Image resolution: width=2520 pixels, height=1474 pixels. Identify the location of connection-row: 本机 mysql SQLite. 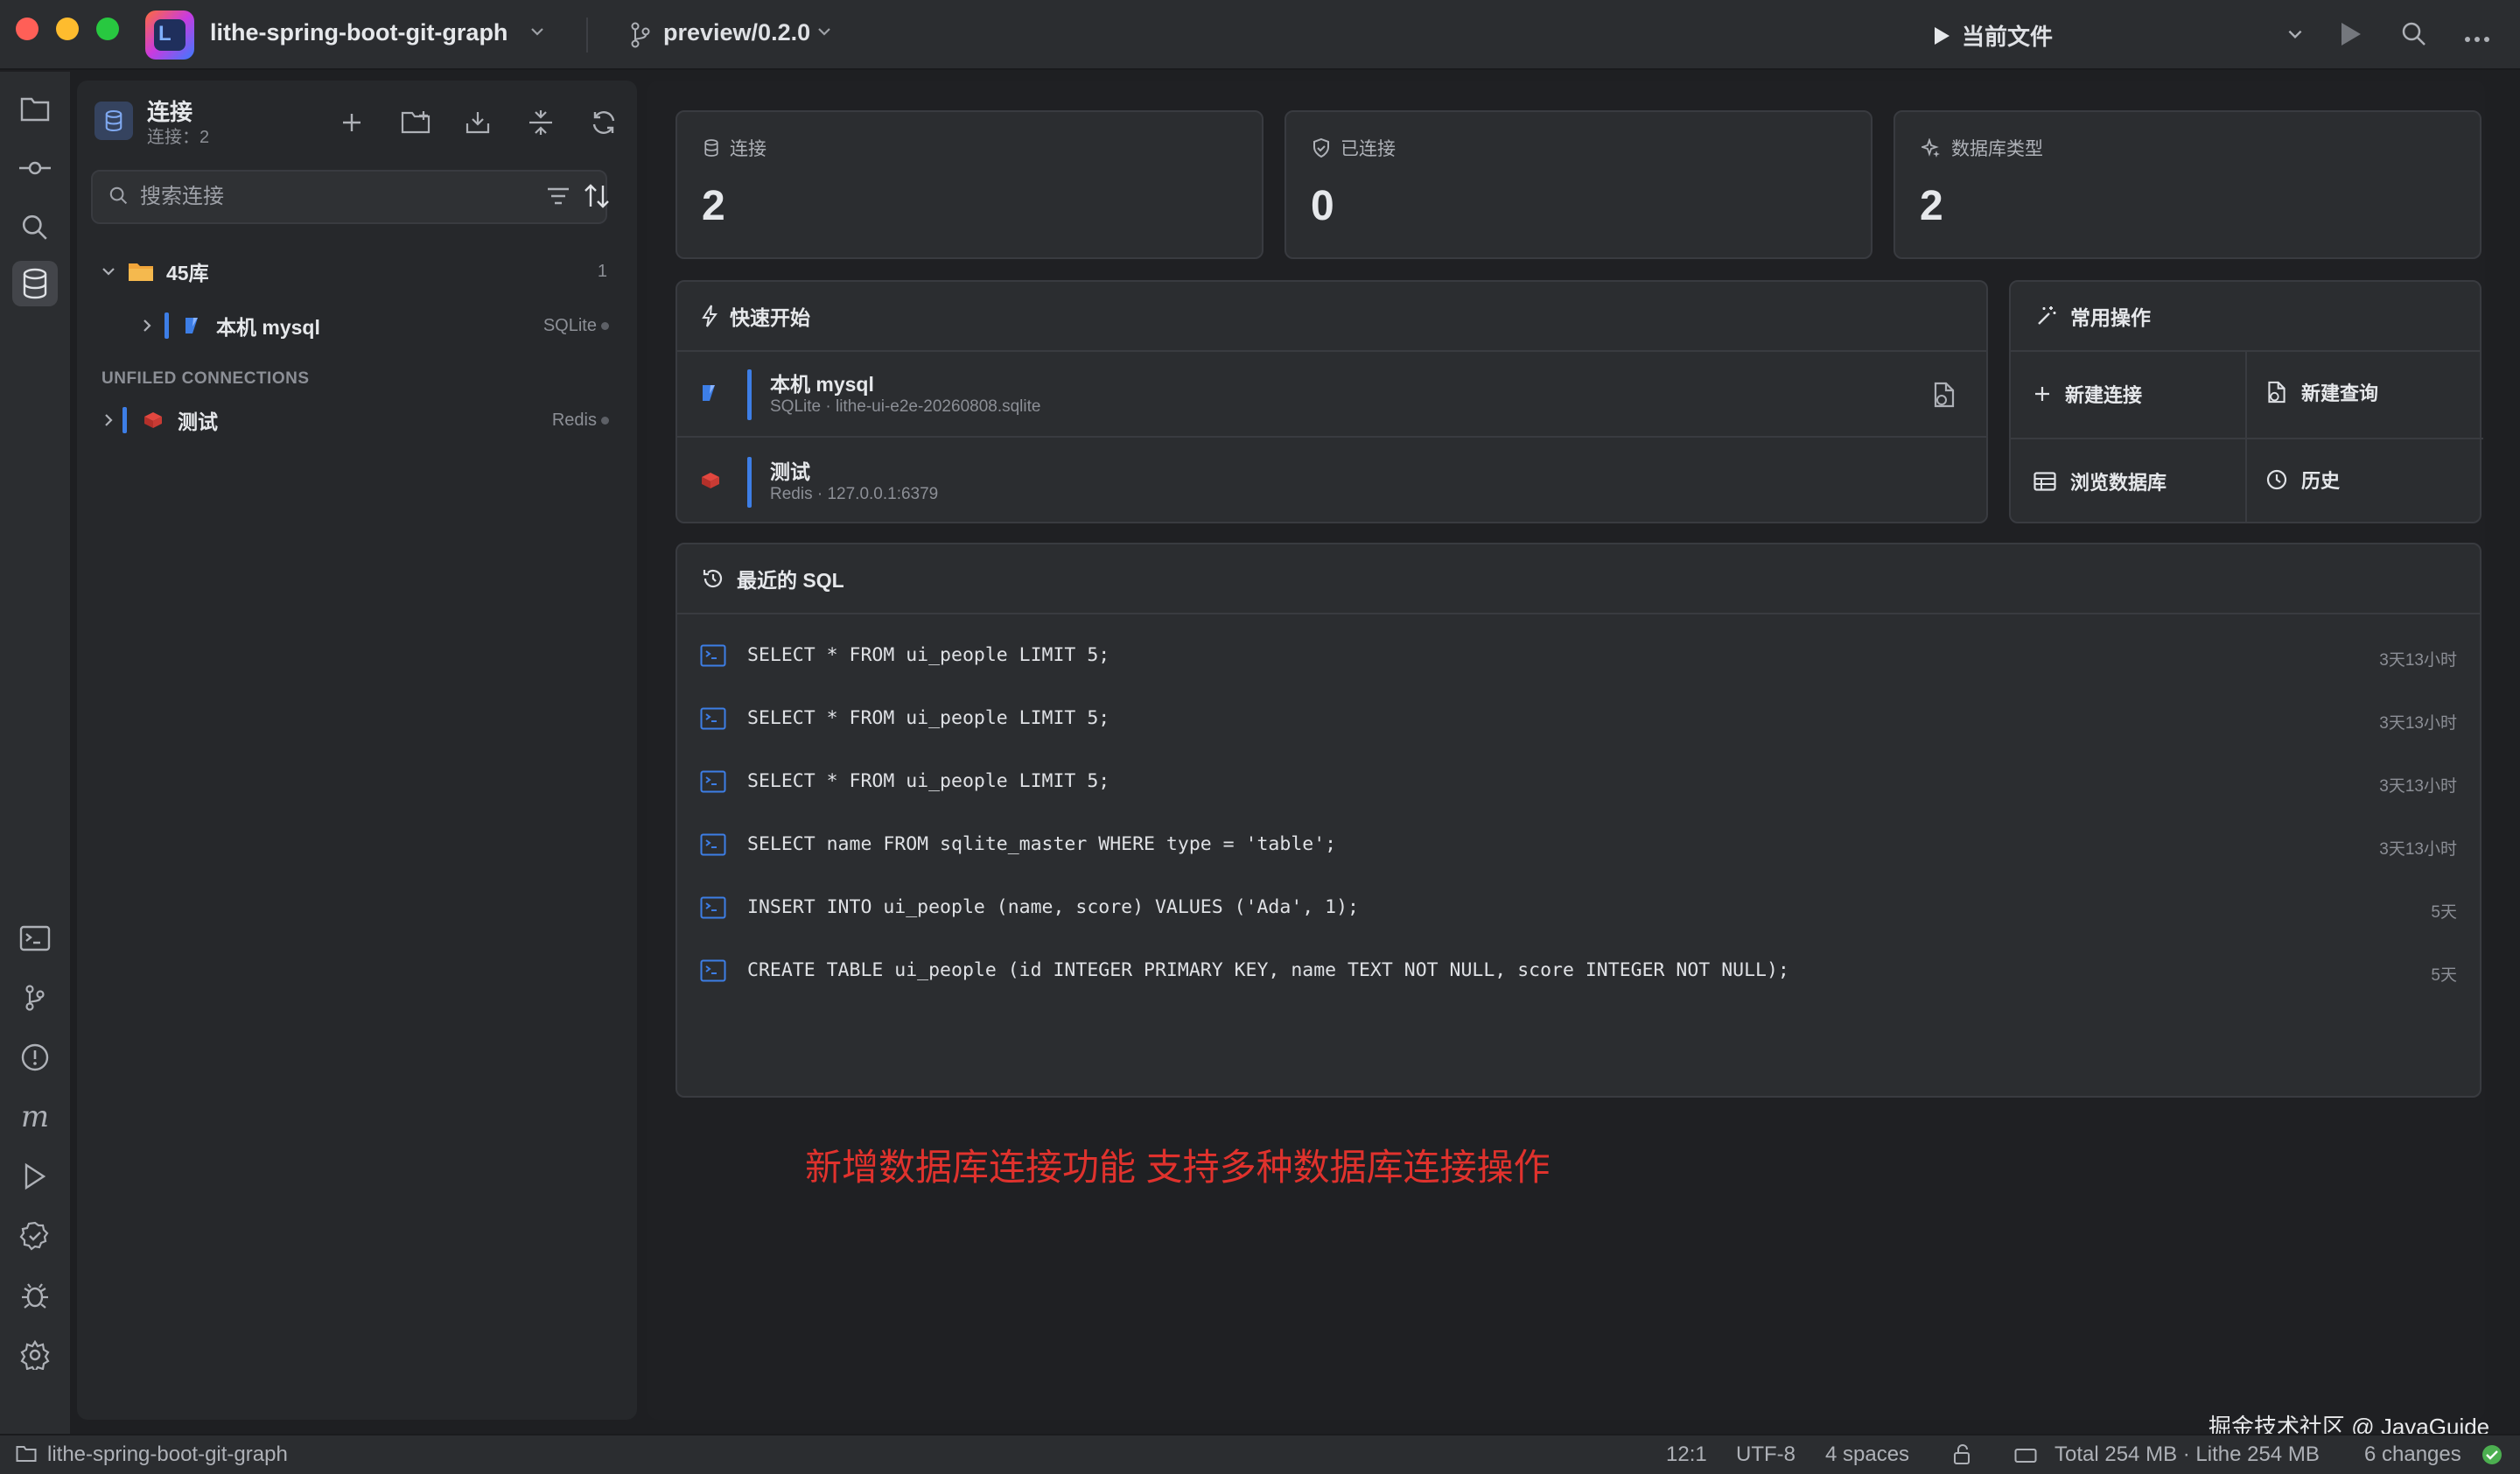
(357, 325).